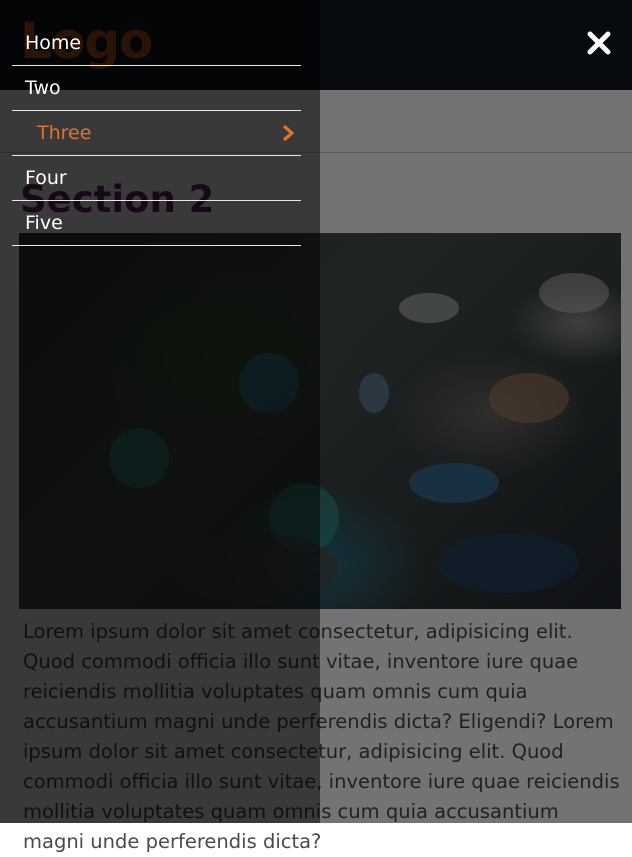 Image resolution: width=632 pixels, height=857 pixels. What do you see at coordinates (156, 178) in the screenshot?
I see `menu-item-four: Four` at bounding box center [156, 178].